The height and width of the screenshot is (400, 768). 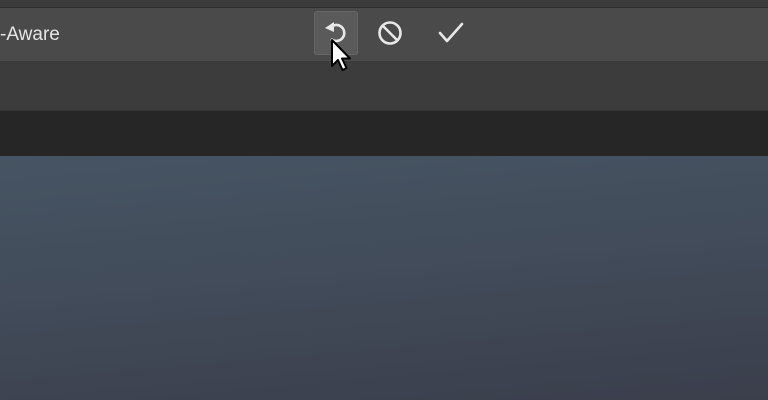 I want to click on cancel-transform-button, so click(x=390, y=33).